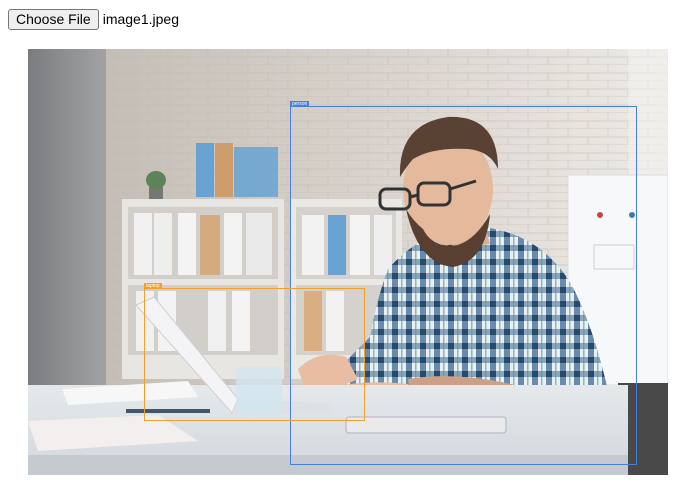 The image size is (682, 494). Describe the element at coordinates (140, 19) in the screenshot. I see `selected-file-name: image1.jpeg` at that location.